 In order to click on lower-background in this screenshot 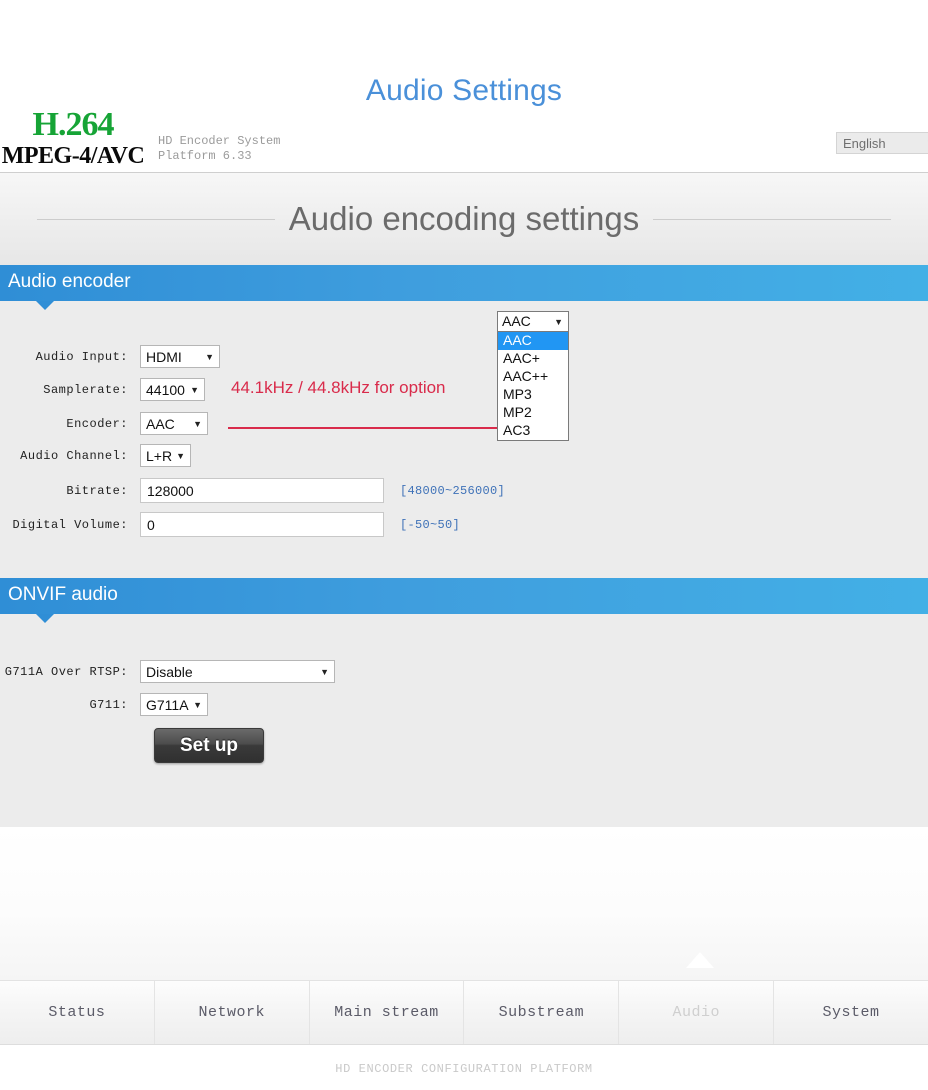, I will do `click(464, 903)`.